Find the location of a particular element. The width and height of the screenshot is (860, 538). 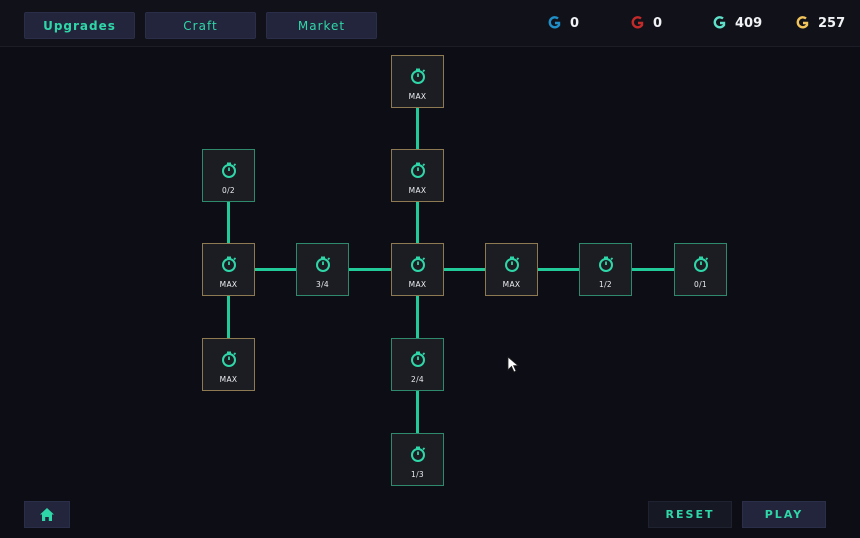

mouse-cursor-icon is located at coordinates (513, 364).